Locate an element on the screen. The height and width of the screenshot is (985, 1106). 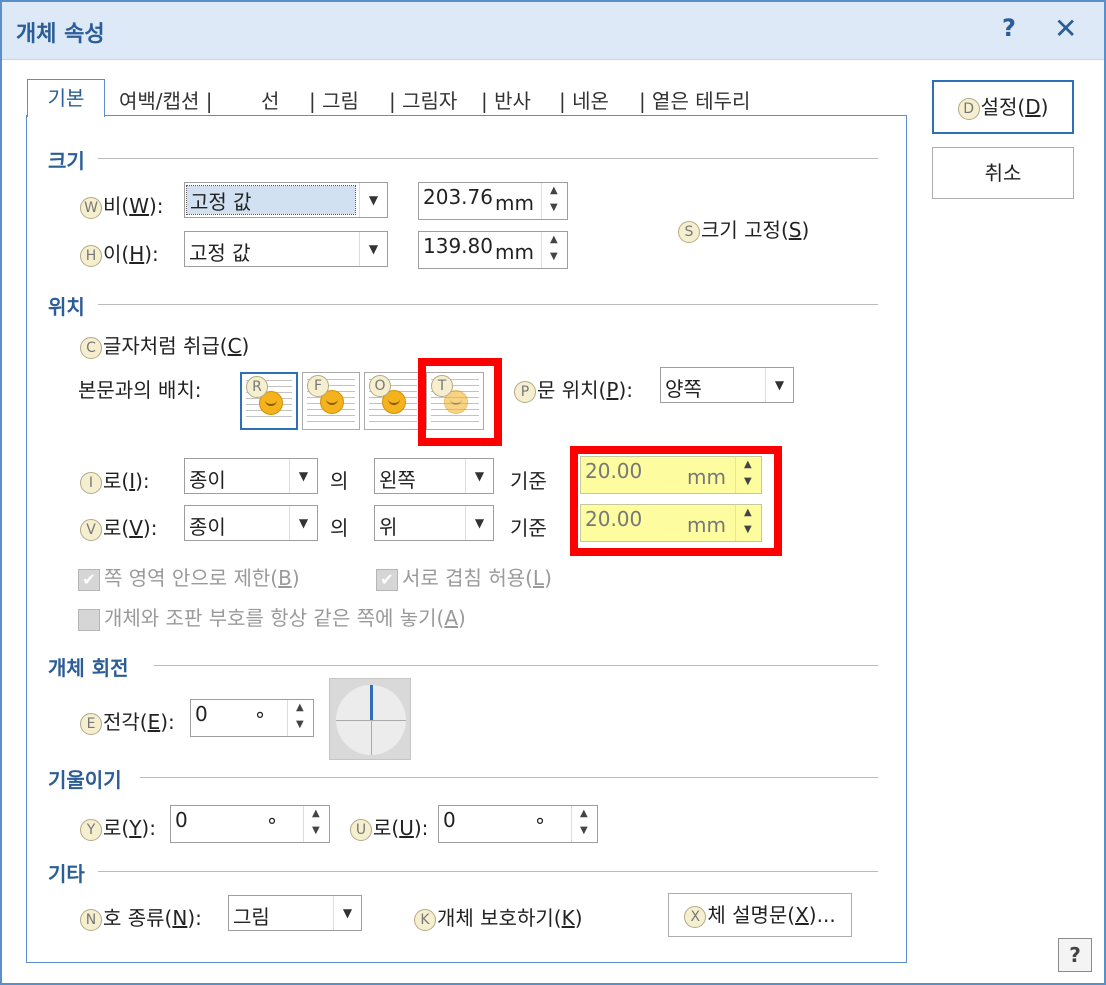
section-skew-title: 기울이기 is located at coordinates (85, 780).